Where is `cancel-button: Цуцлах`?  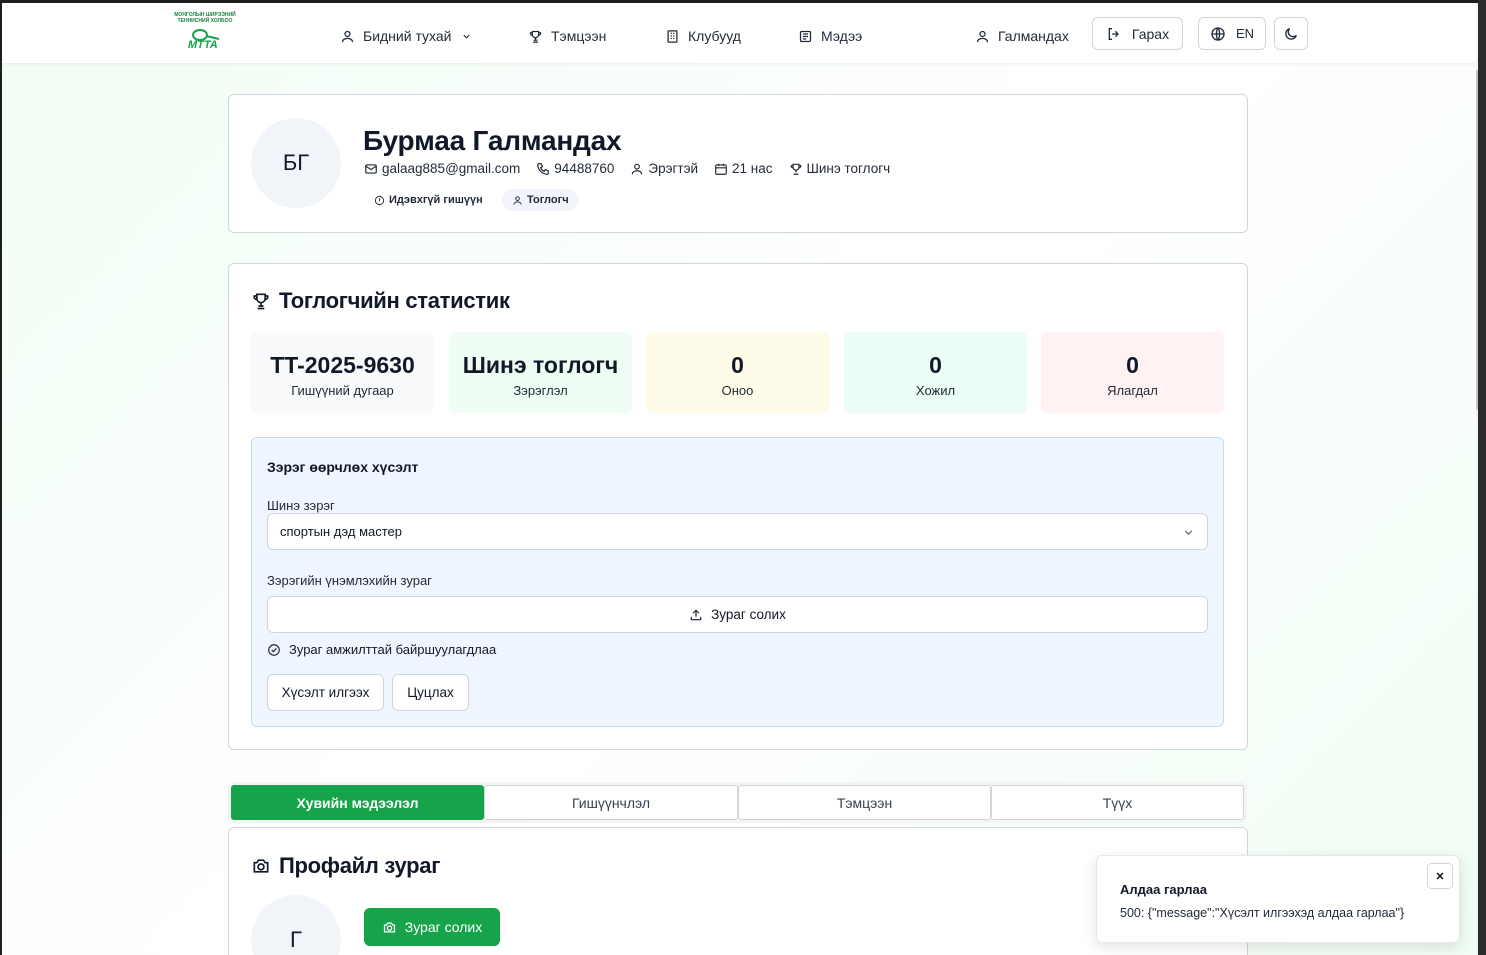
cancel-button: Цуцлах is located at coordinates (430, 692).